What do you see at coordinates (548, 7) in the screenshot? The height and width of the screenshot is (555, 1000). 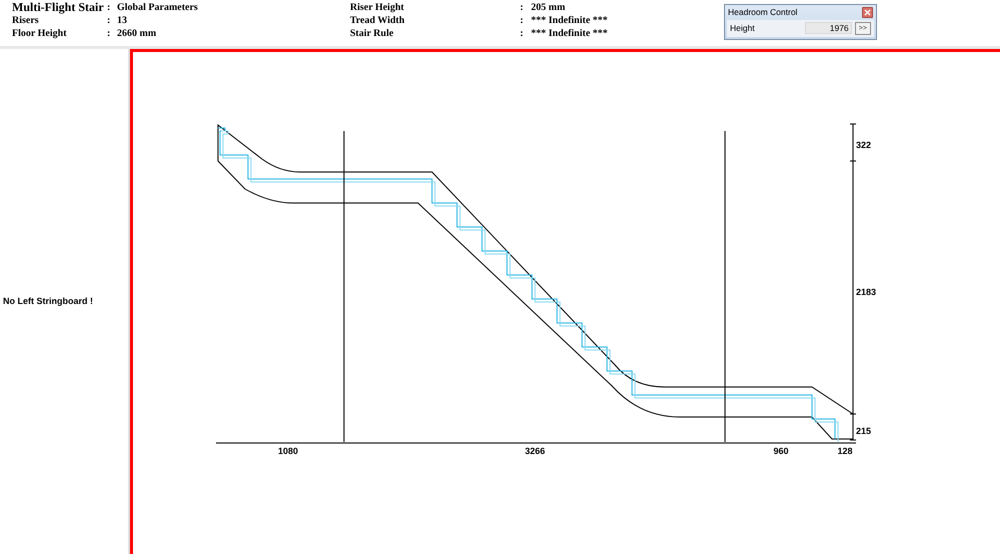 I see `parameter-value: 205 mm` at bounding box center [548, 7].